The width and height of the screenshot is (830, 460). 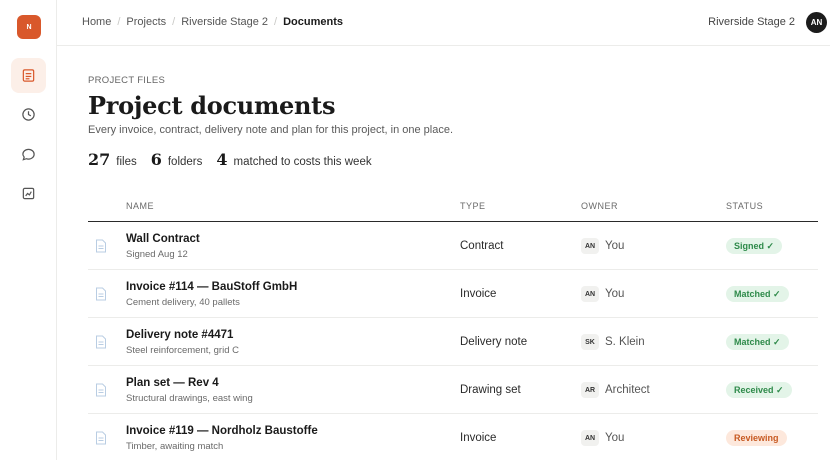 What do you see at coordinates (590, 390) in the screenshot?
I see `owner-avatar: AR` at bounding box center [590, 390].